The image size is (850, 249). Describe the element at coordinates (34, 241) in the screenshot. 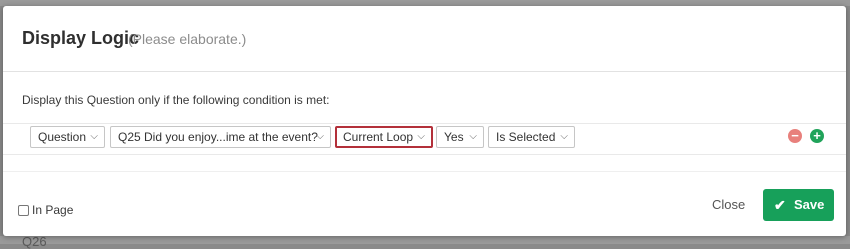

I see `background-question-label: Q26` at that location.